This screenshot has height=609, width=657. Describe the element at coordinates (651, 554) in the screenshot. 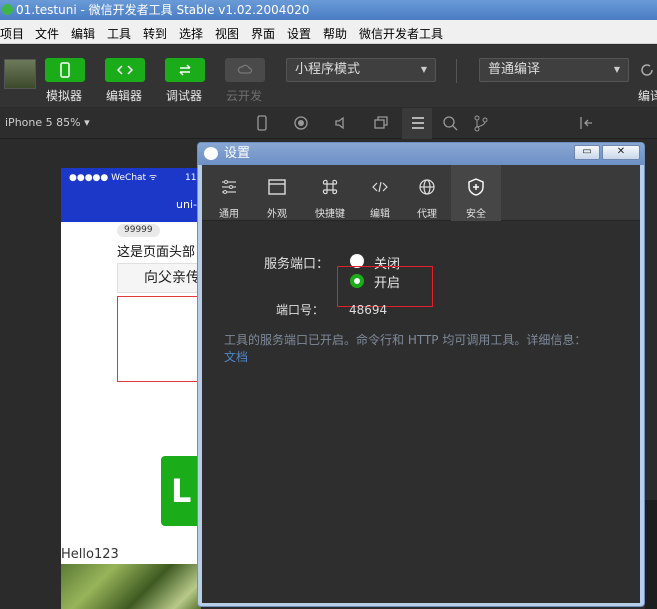

I see `right-panel-edge` at that location.